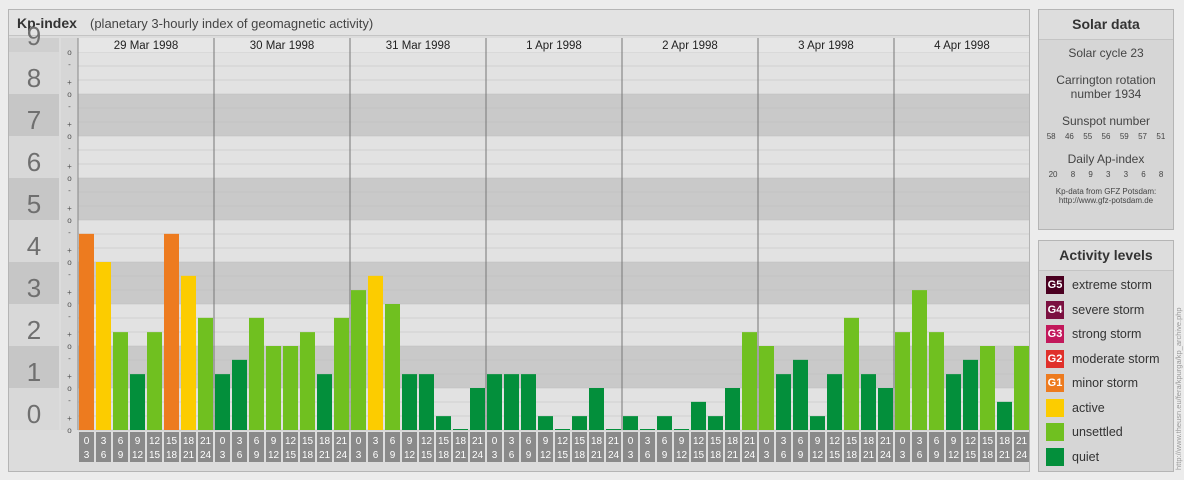 The image size is (1184, 480). What do you see at coordinates (1069, 136) in the screenshot?
I see `sunspot-value: 46` at bounding box center [1069, 136].